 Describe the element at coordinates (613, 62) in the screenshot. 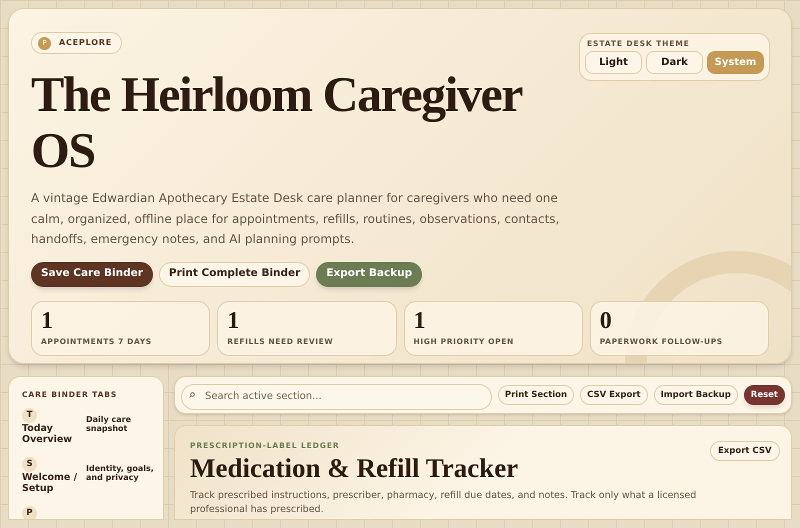

I see `theme-option: Light` at that location.